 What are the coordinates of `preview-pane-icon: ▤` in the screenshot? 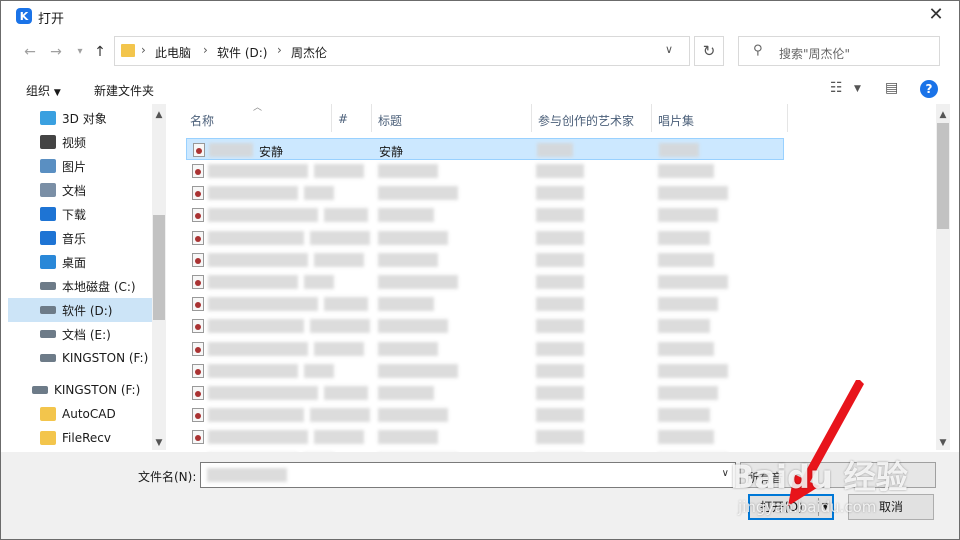 It's located at (891, 88).